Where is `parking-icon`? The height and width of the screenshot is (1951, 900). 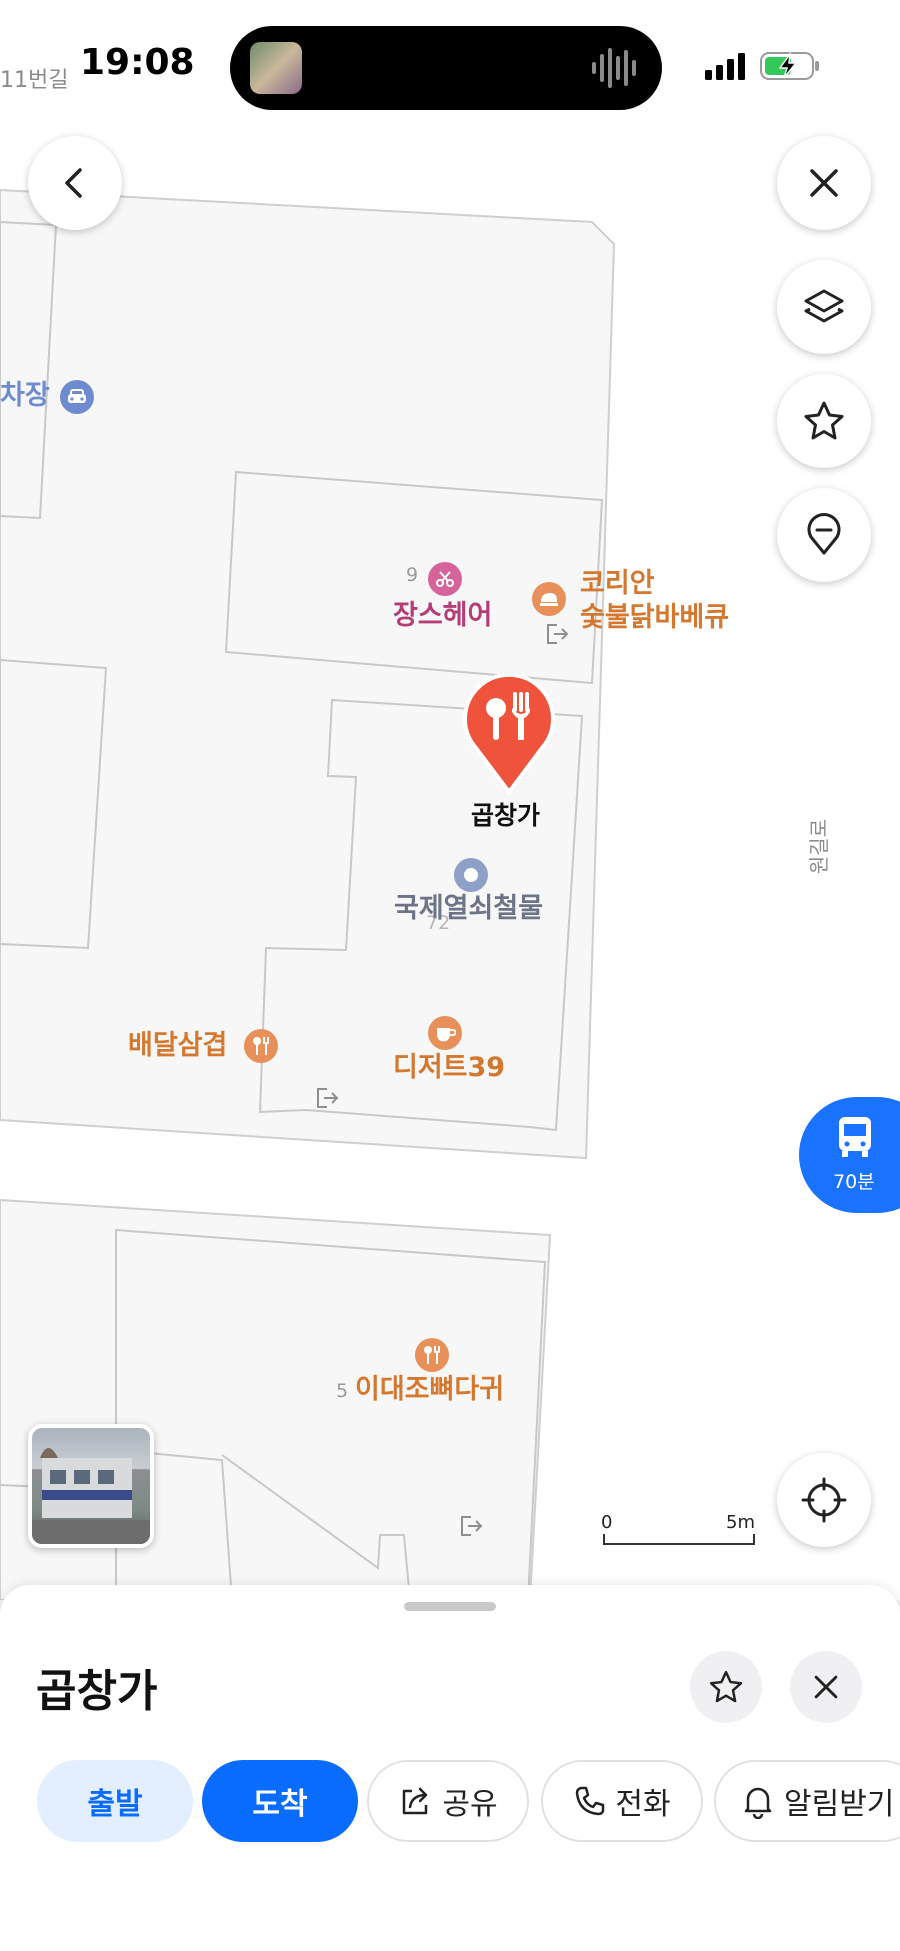
parking-icon is located at coordinates (77, 397).